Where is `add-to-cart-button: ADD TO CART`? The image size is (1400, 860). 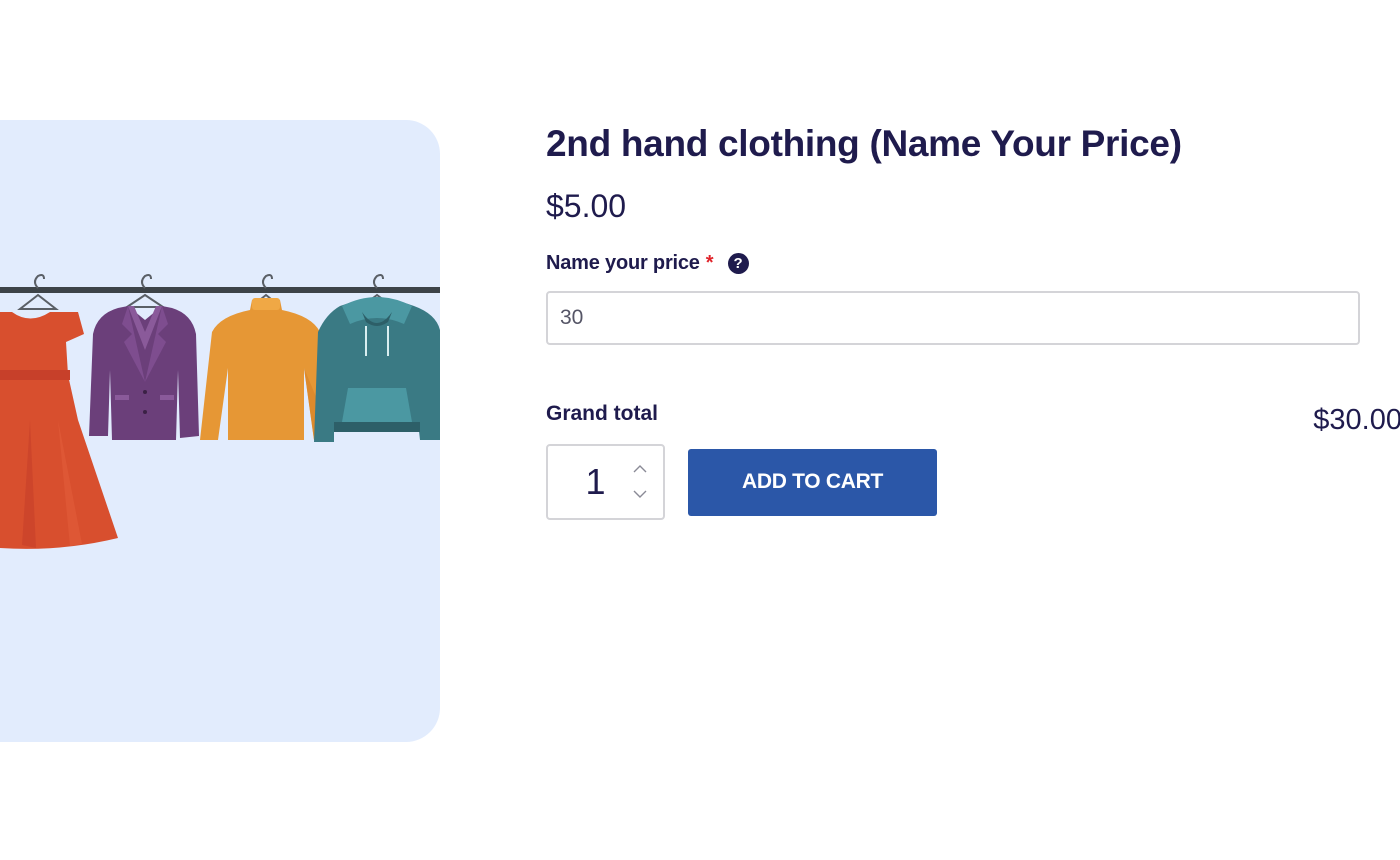 add-to-cart-button: ADD TO CART is located at coordinates (812, 482).